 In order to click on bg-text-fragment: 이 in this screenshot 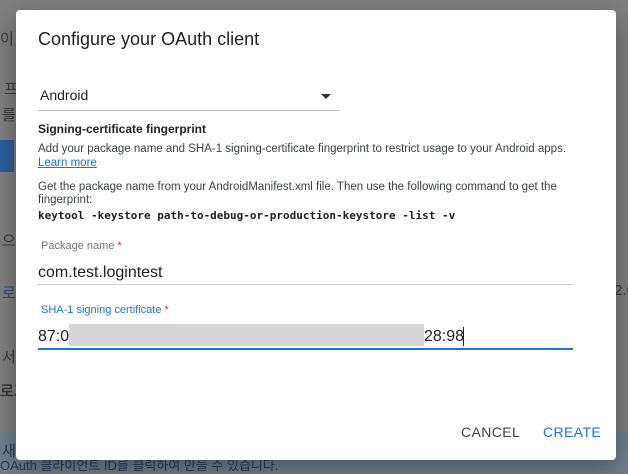, I will do `click(7, 39)`.